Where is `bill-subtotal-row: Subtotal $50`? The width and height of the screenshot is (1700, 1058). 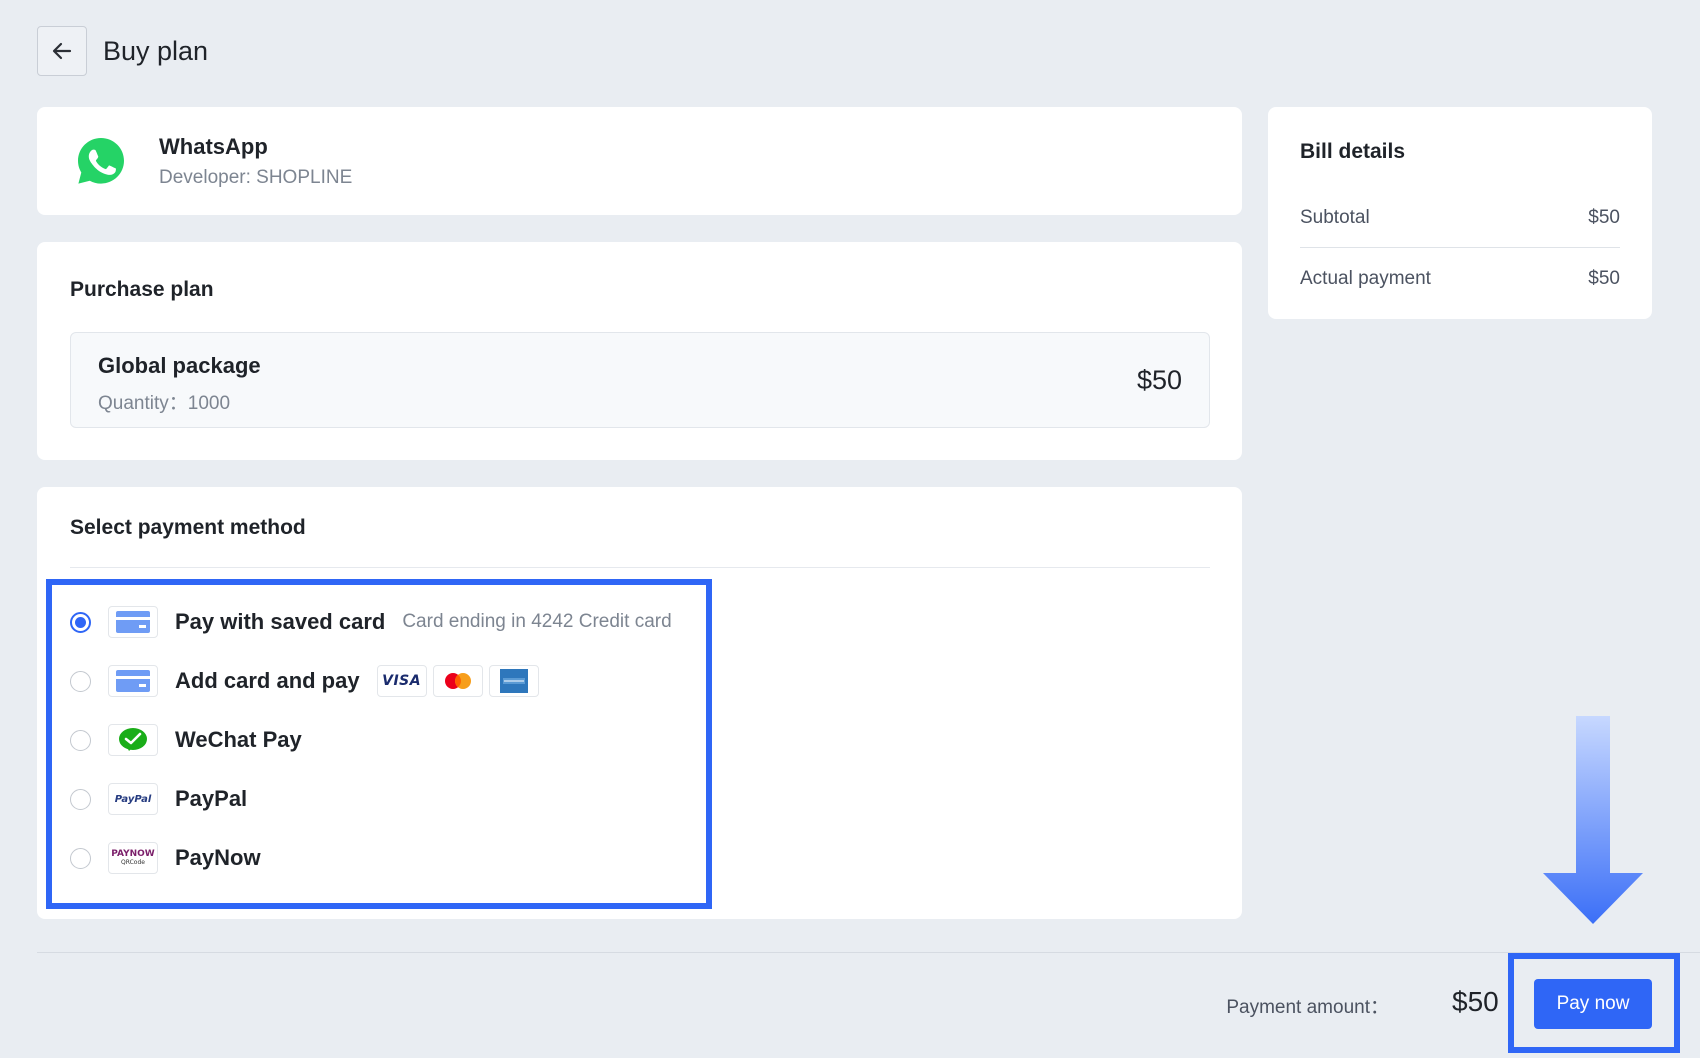
bill-subtotal-row: Subtotal $50 is located at coordinates (1460, 218).